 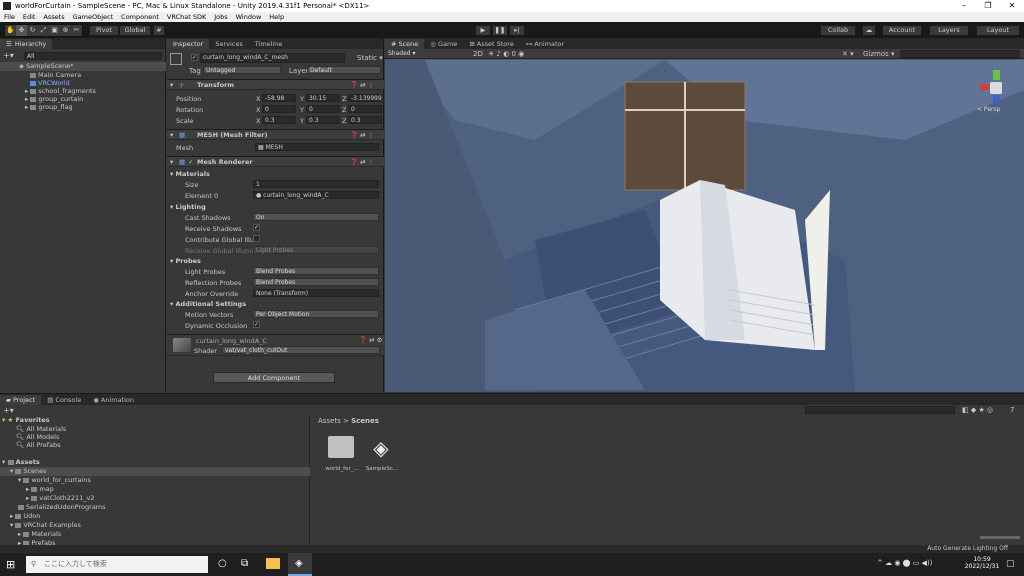 What do you see at coordinates (65, 30) in the screenshot?
I see `transform-tool-icon: ⊕` at bounding box center [65, 30].